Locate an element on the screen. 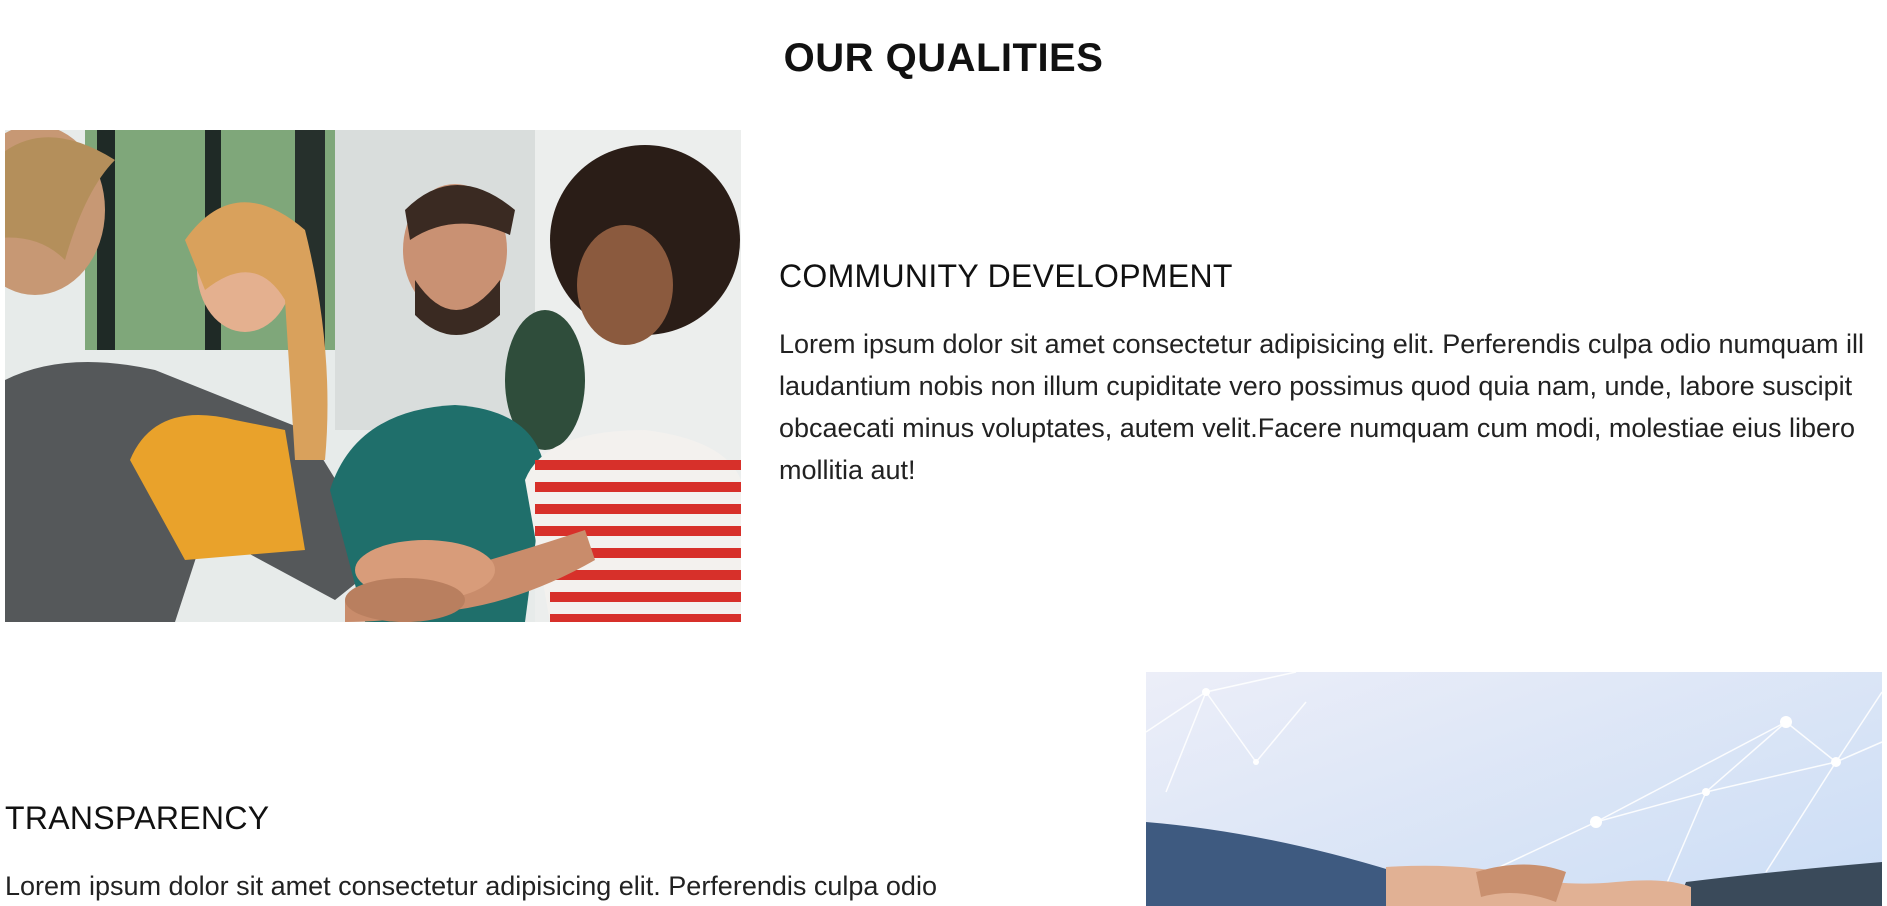 The image size is (1887, 906). handshake-illustration is located at coordinates (1514, 789).